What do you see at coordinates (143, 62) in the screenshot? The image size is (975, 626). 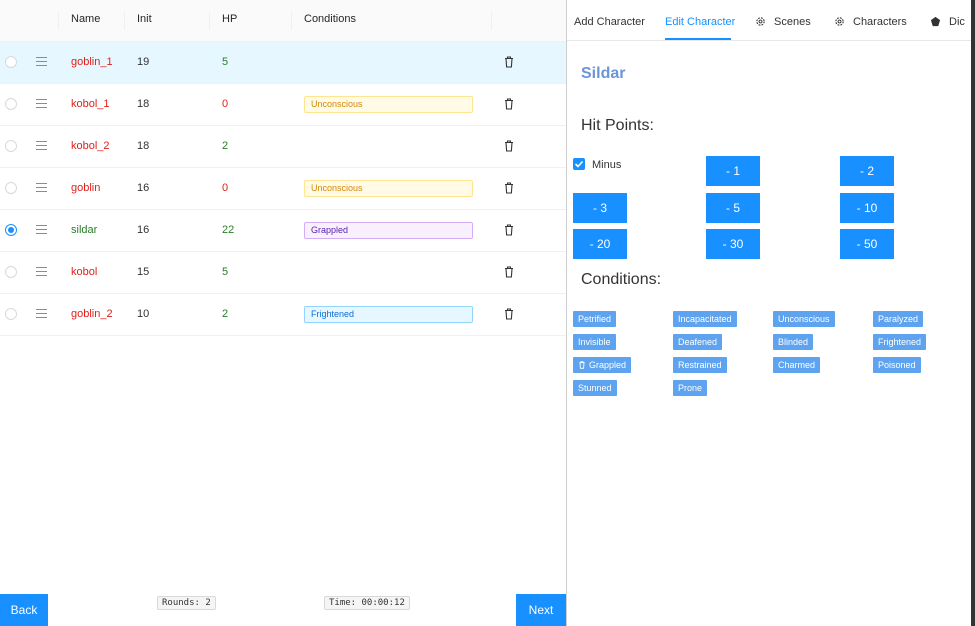 I see `initiative-cell: 19` at bounding box center [143, 62].